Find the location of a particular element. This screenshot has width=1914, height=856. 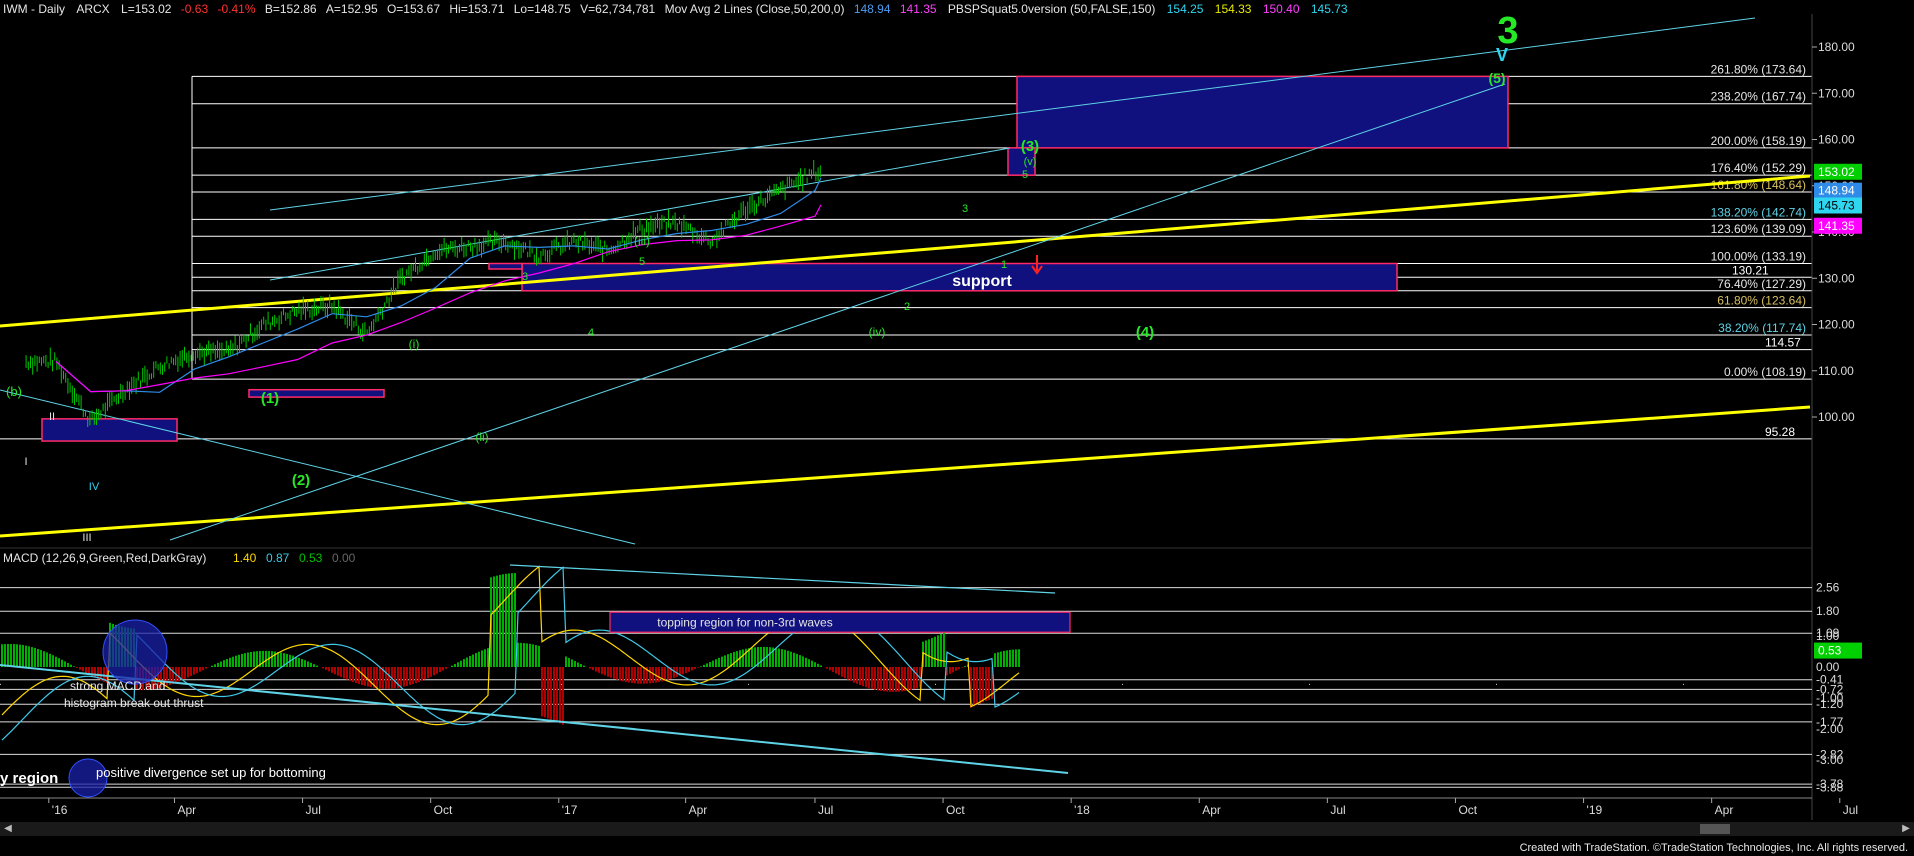

fib-label: 123.60% (139.09) is located at coordinates (1758, 229).